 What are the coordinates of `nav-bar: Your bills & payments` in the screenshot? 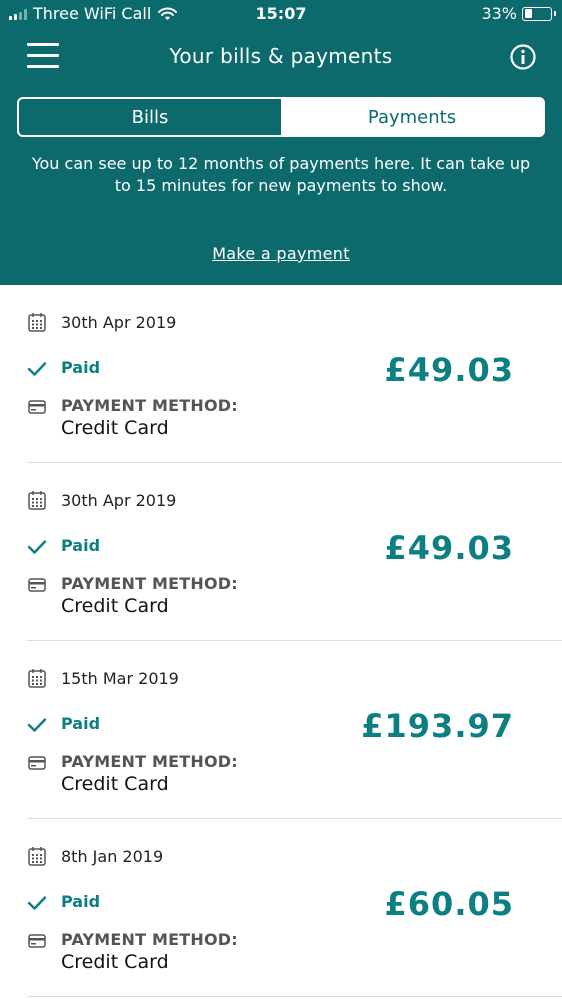 It's located at (281, 57).